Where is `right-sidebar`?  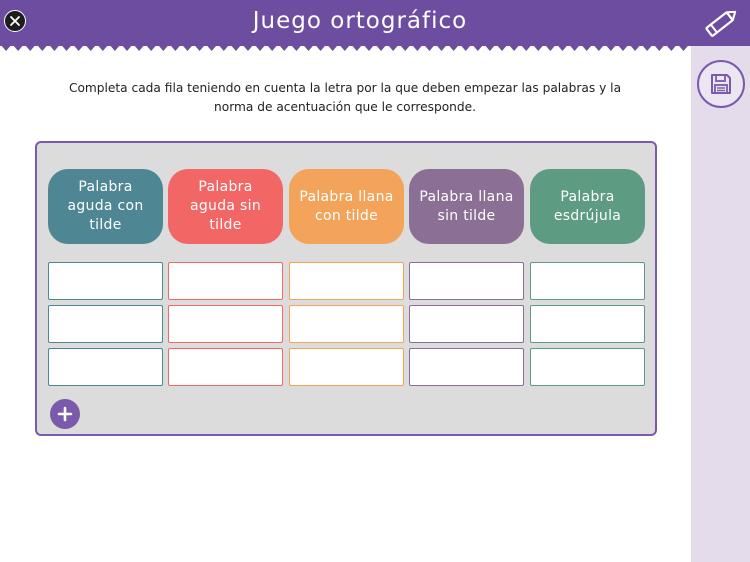 right-sidebar is located at coordinates (720, 304).